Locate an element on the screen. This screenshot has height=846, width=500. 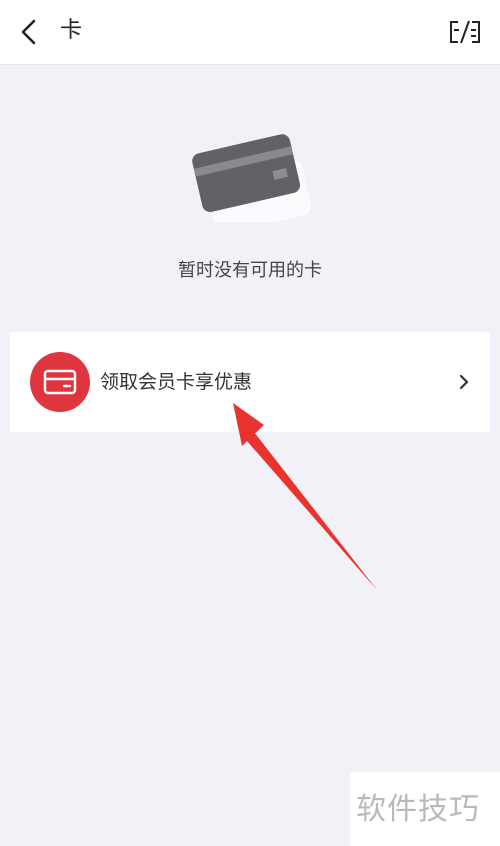
scan-card-icon is located at coordinates (465, 32).